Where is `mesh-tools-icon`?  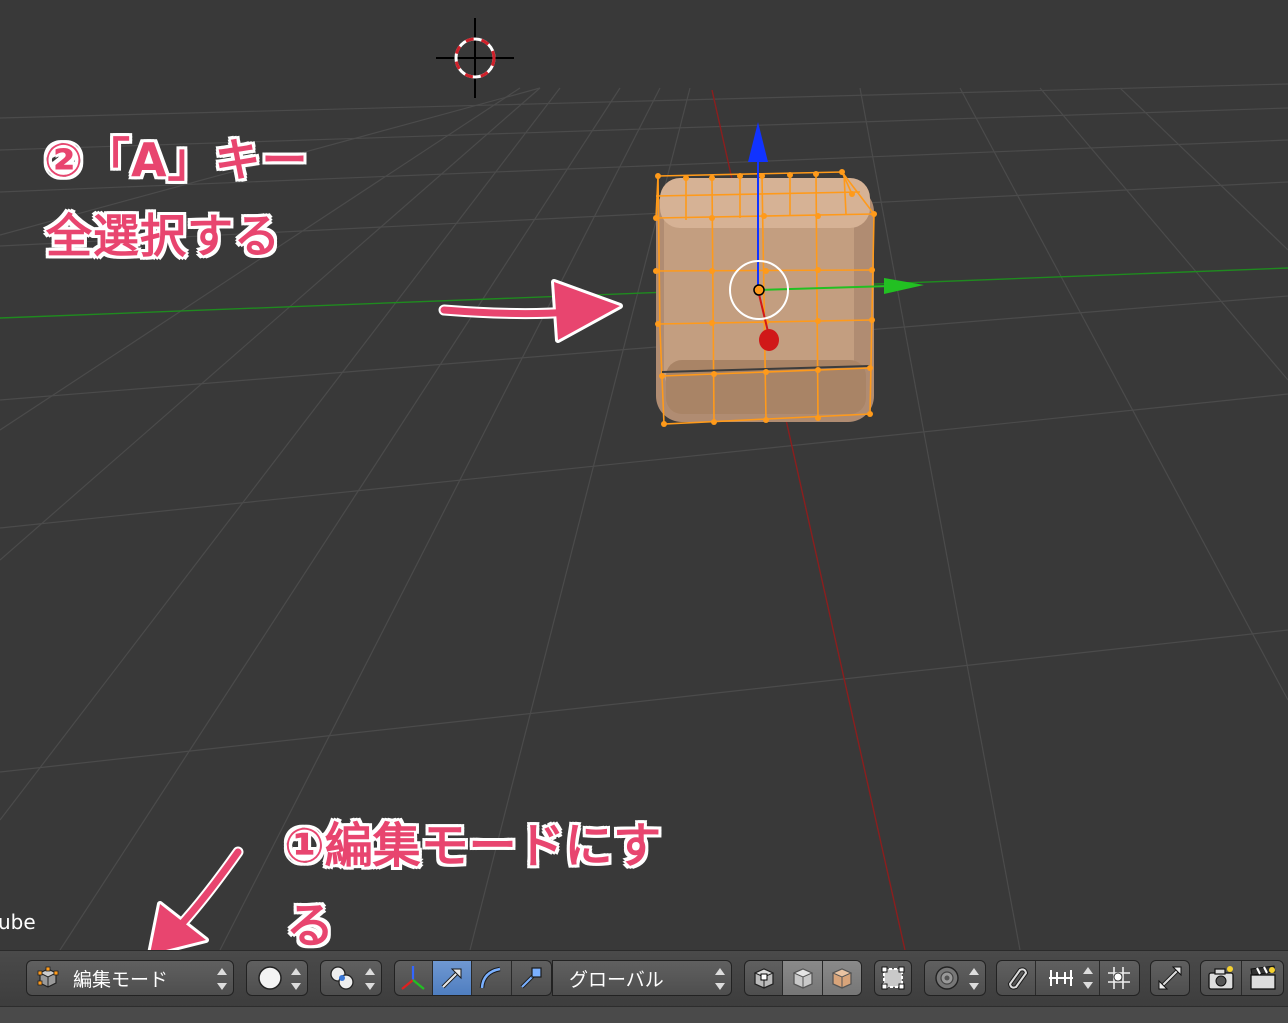 mesh-tools-icon is located at coordinates (1170, 978).